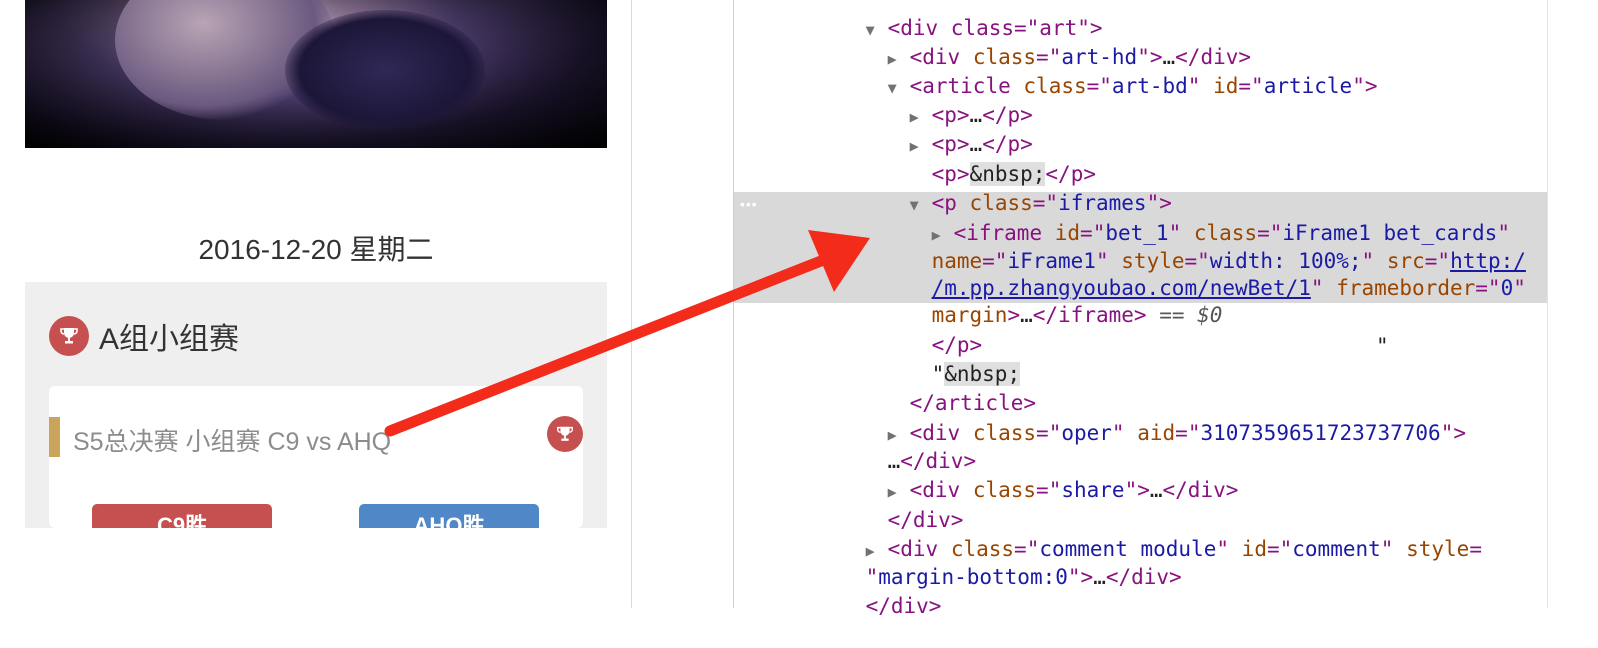 The width and height of the screenshot is (1598, 648). Describe the element at coordinates (1320, 433) in the screenshot. I see `attr-value: 3107359651723737706` at that location.